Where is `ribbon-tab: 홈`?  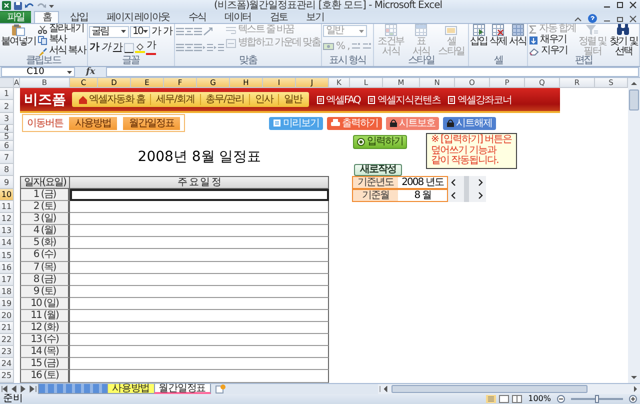 ribbon-tab: 홈 is located at coordinates (47, 17).